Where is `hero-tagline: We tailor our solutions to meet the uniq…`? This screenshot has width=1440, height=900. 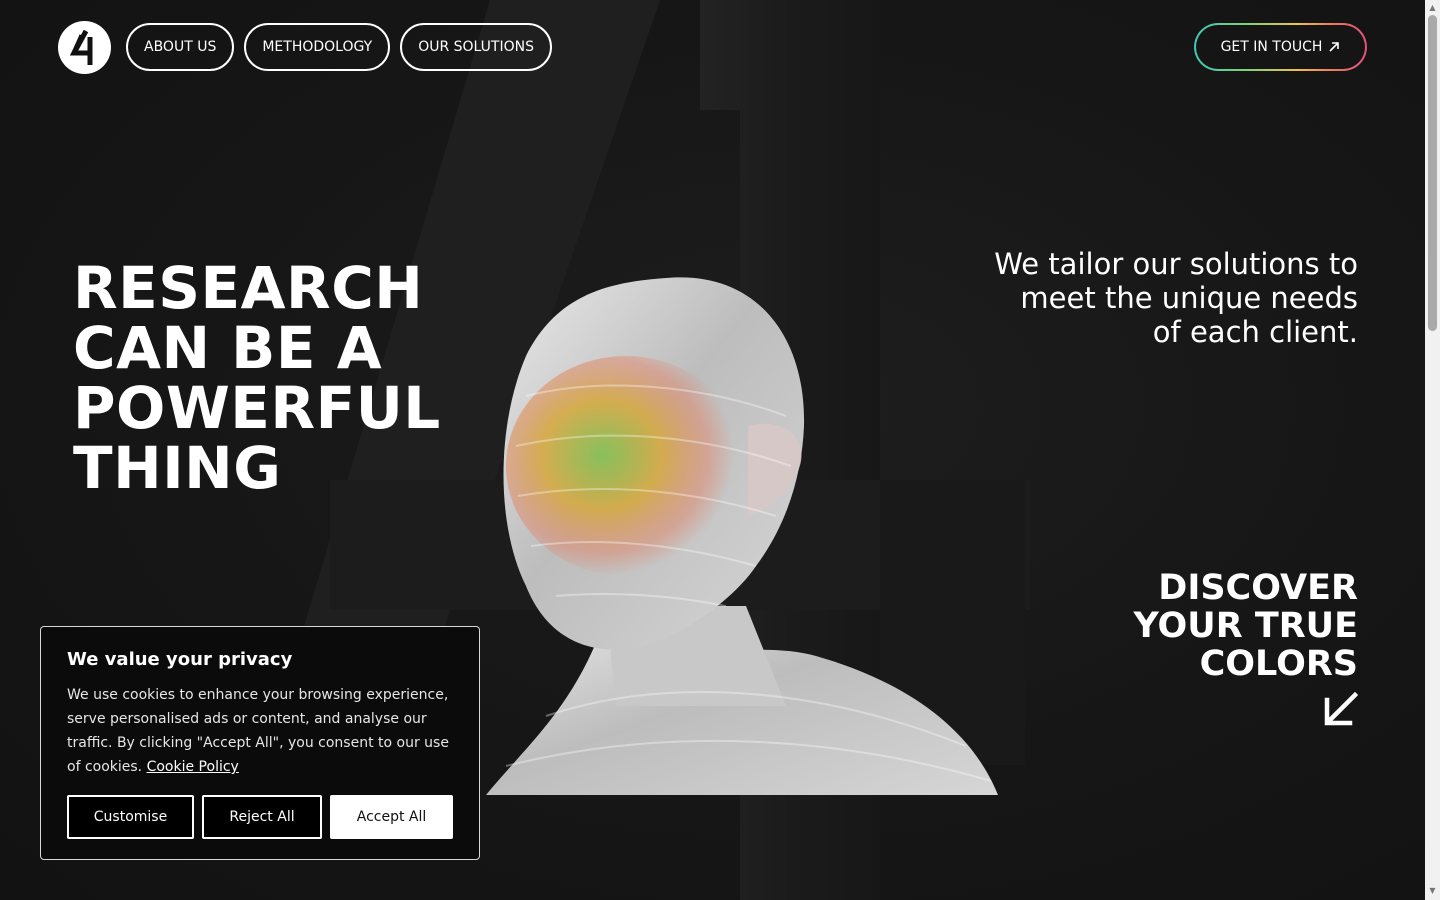
hero-tagline: We tailor our solutions to meet the uniq… is located at coordinates (1158, 298).